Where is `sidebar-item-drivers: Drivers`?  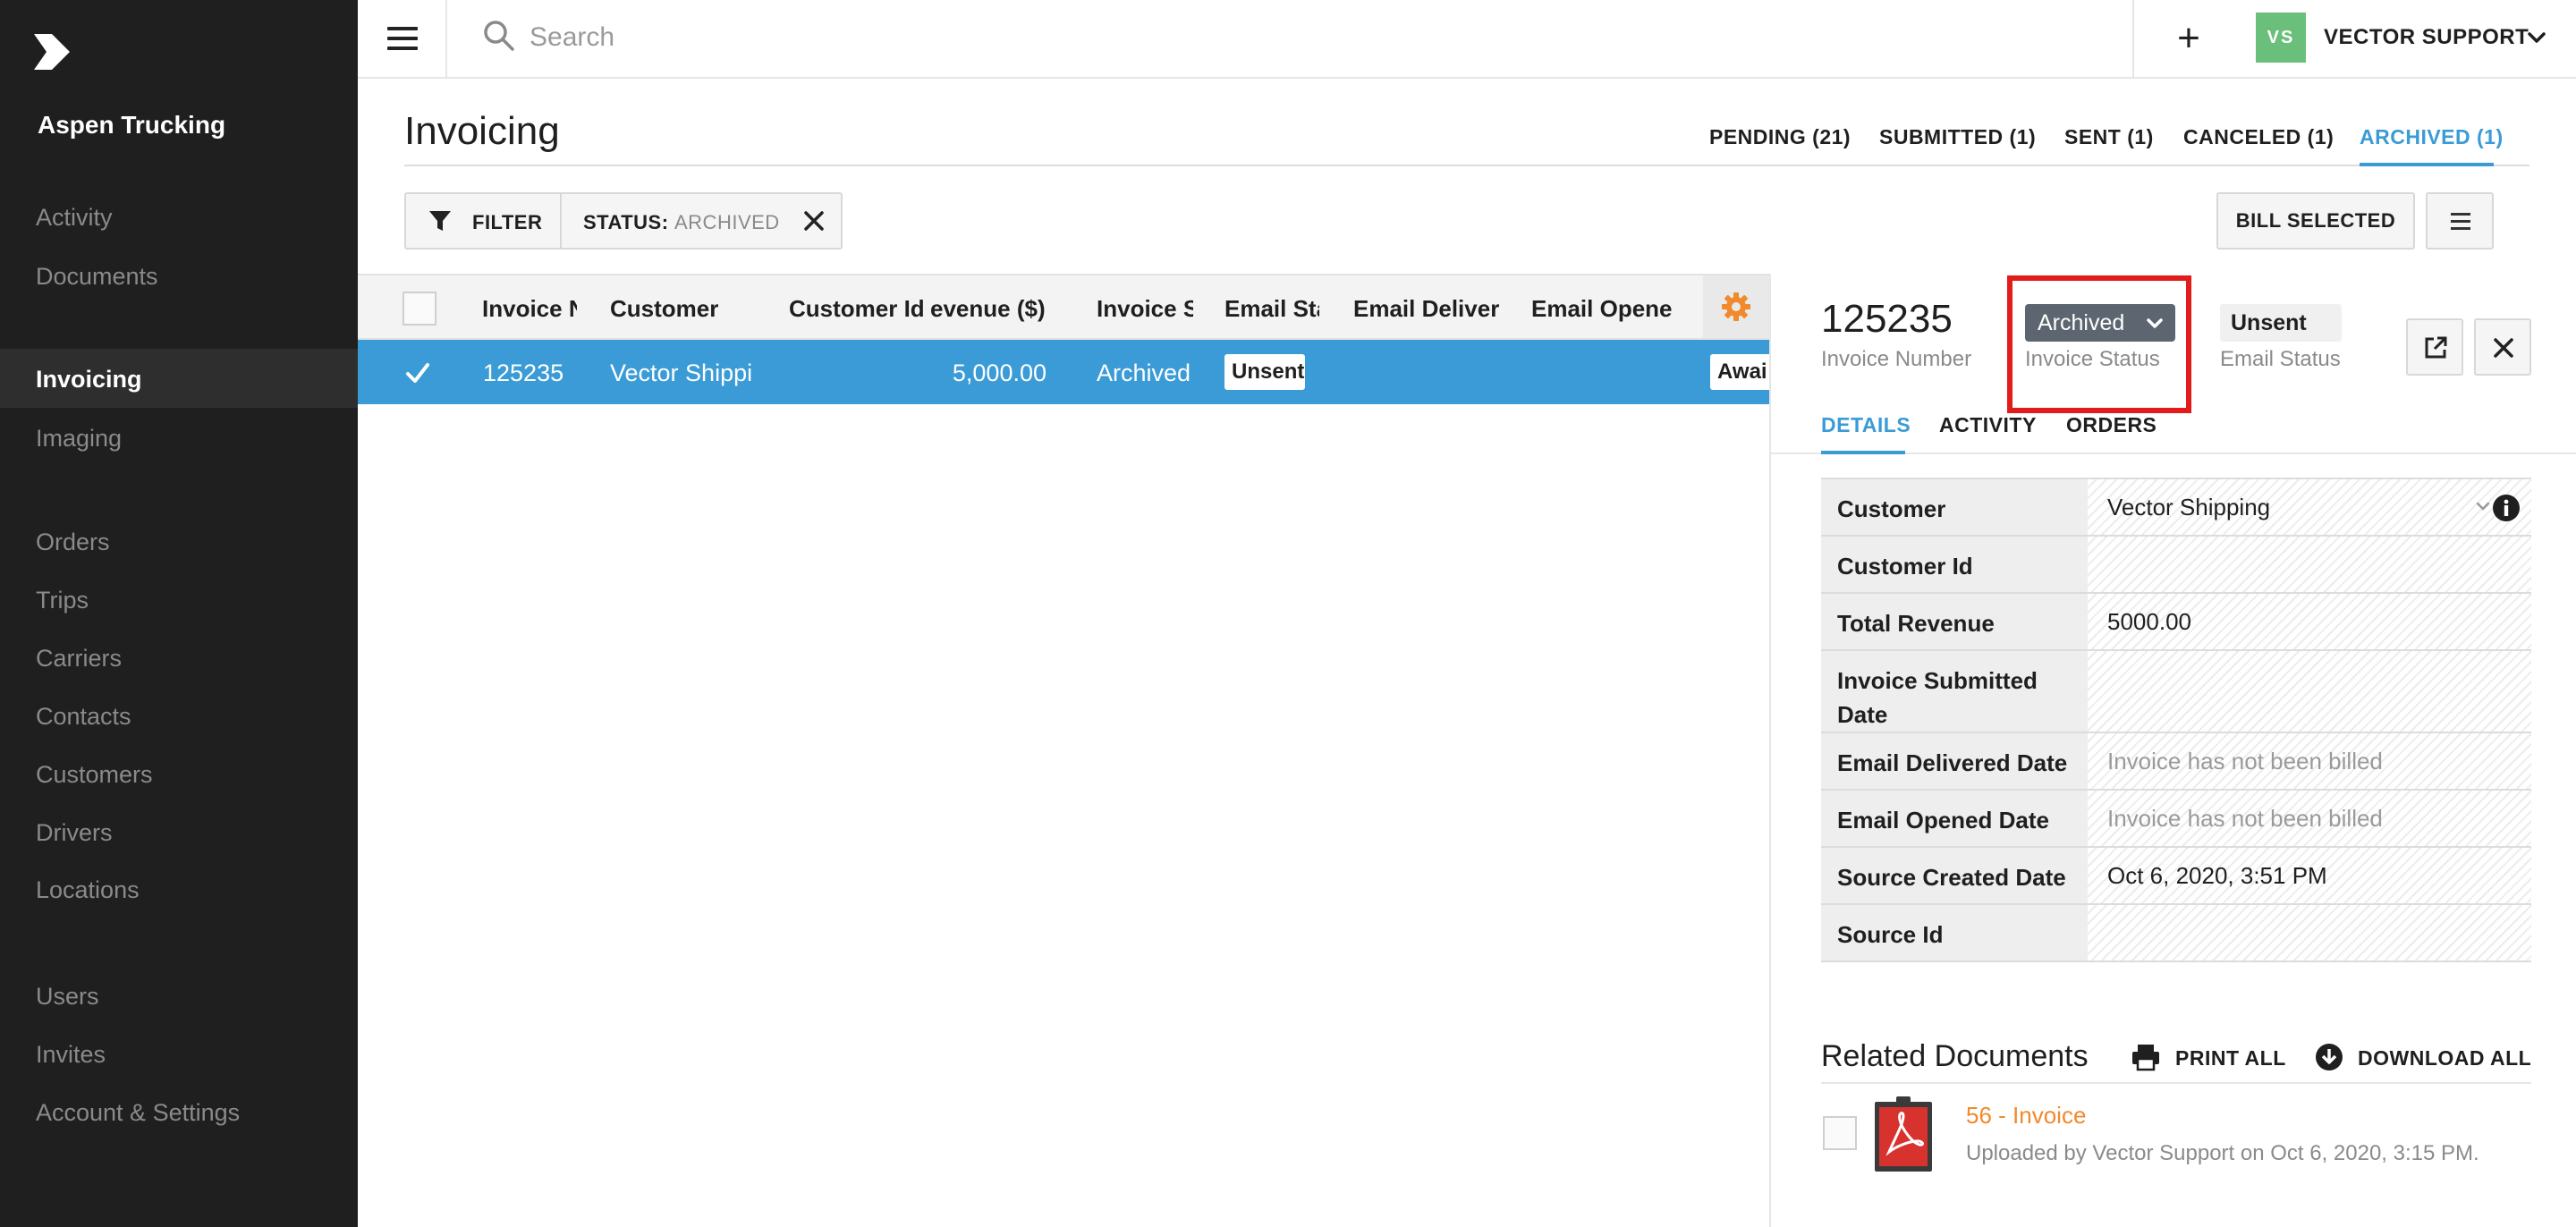 sidebar-item-drivers: Drivers is located at coordinates (74, 833).